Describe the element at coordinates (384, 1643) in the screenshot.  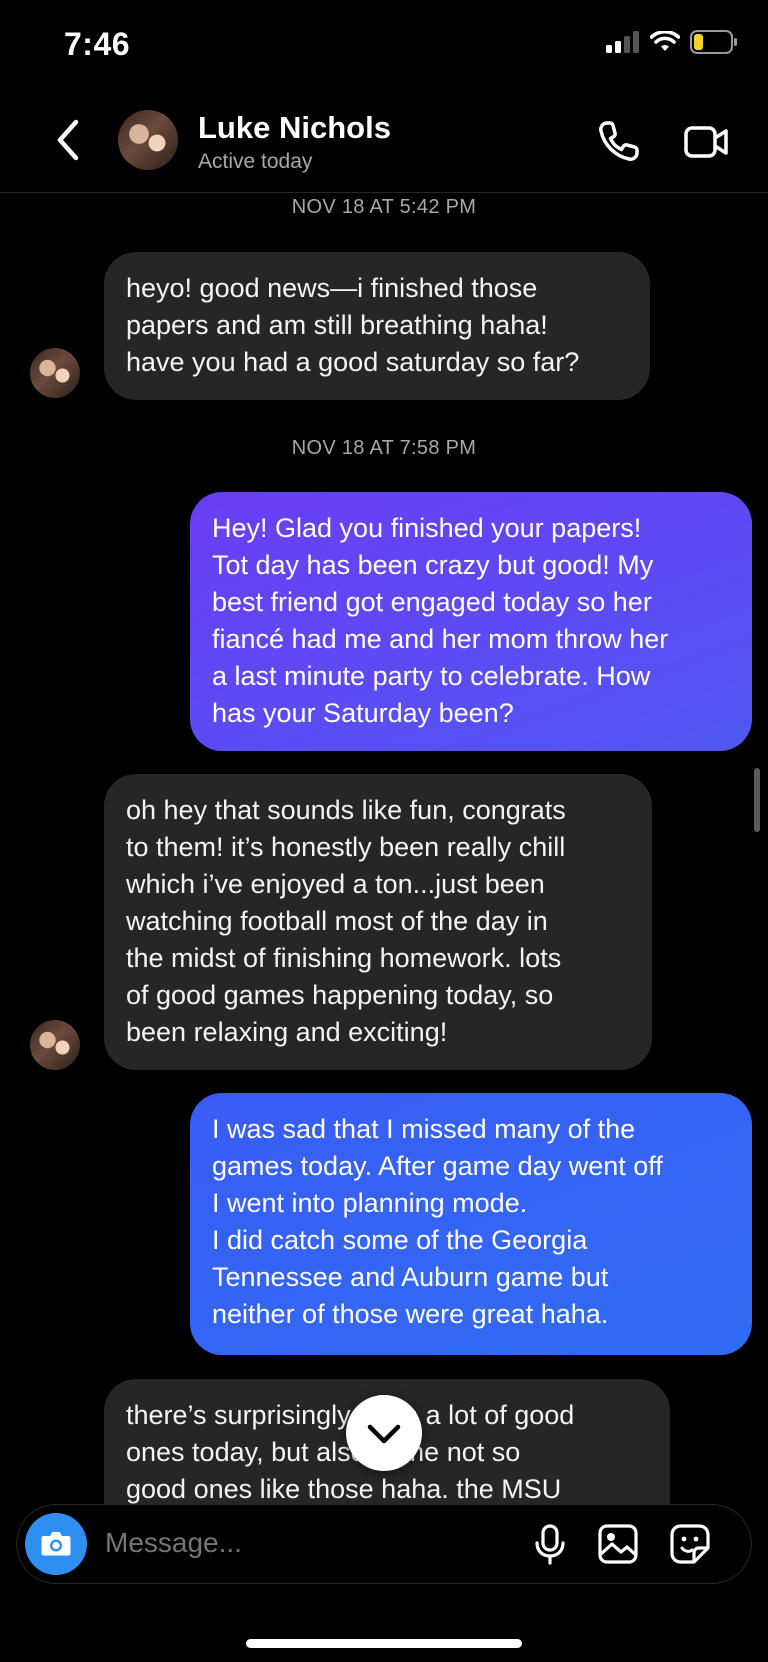
I see `home-indicator` at that location.